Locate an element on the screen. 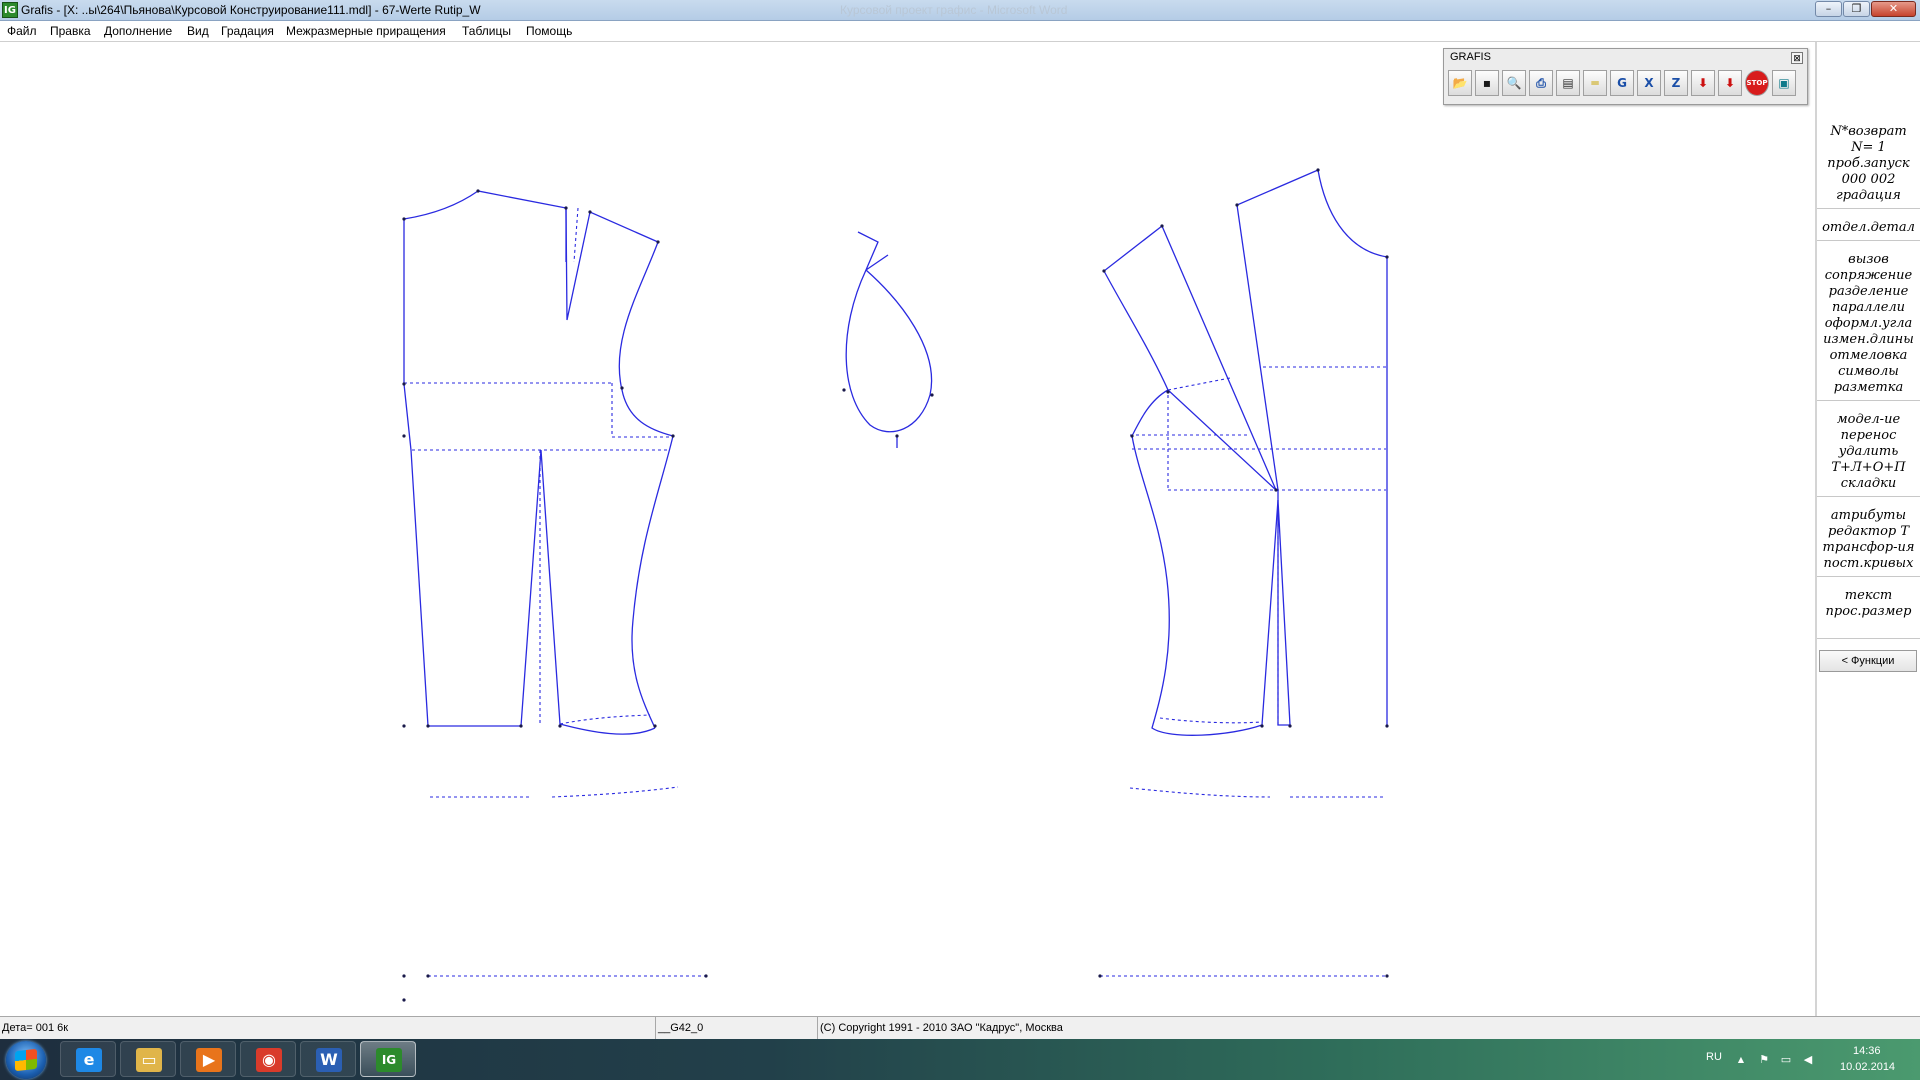  taskbar-app-button: ◉ is located at coordinates (268, 1059).